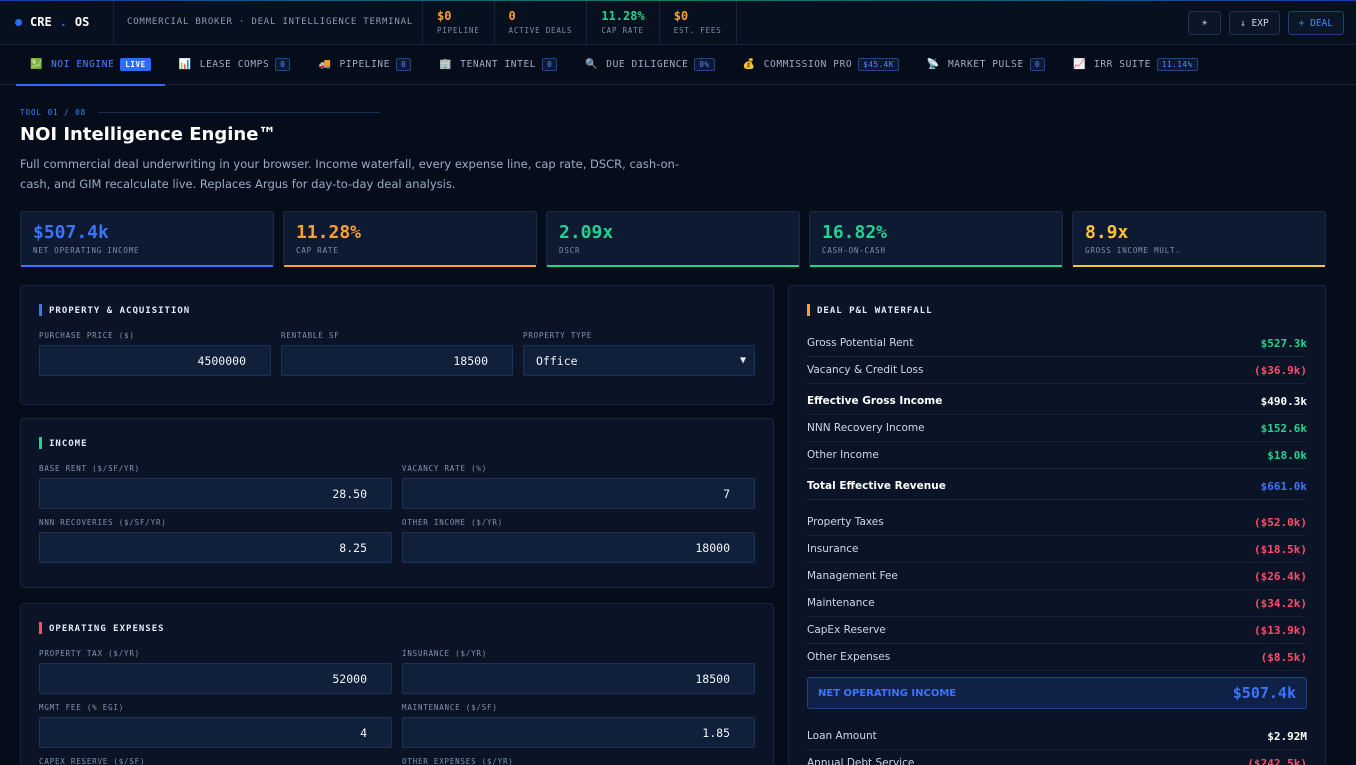 This screenshot has width=1356, height=765. I want to click on kpi-label: DSCR, so click(570, 250).